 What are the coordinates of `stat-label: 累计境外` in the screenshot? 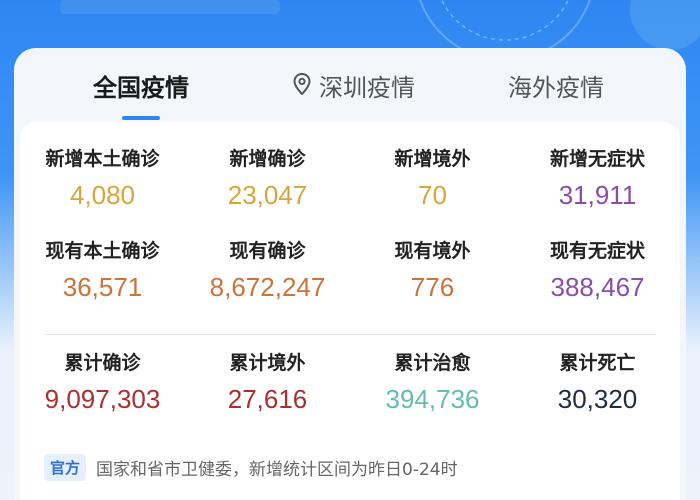 It's located at (267, 363).